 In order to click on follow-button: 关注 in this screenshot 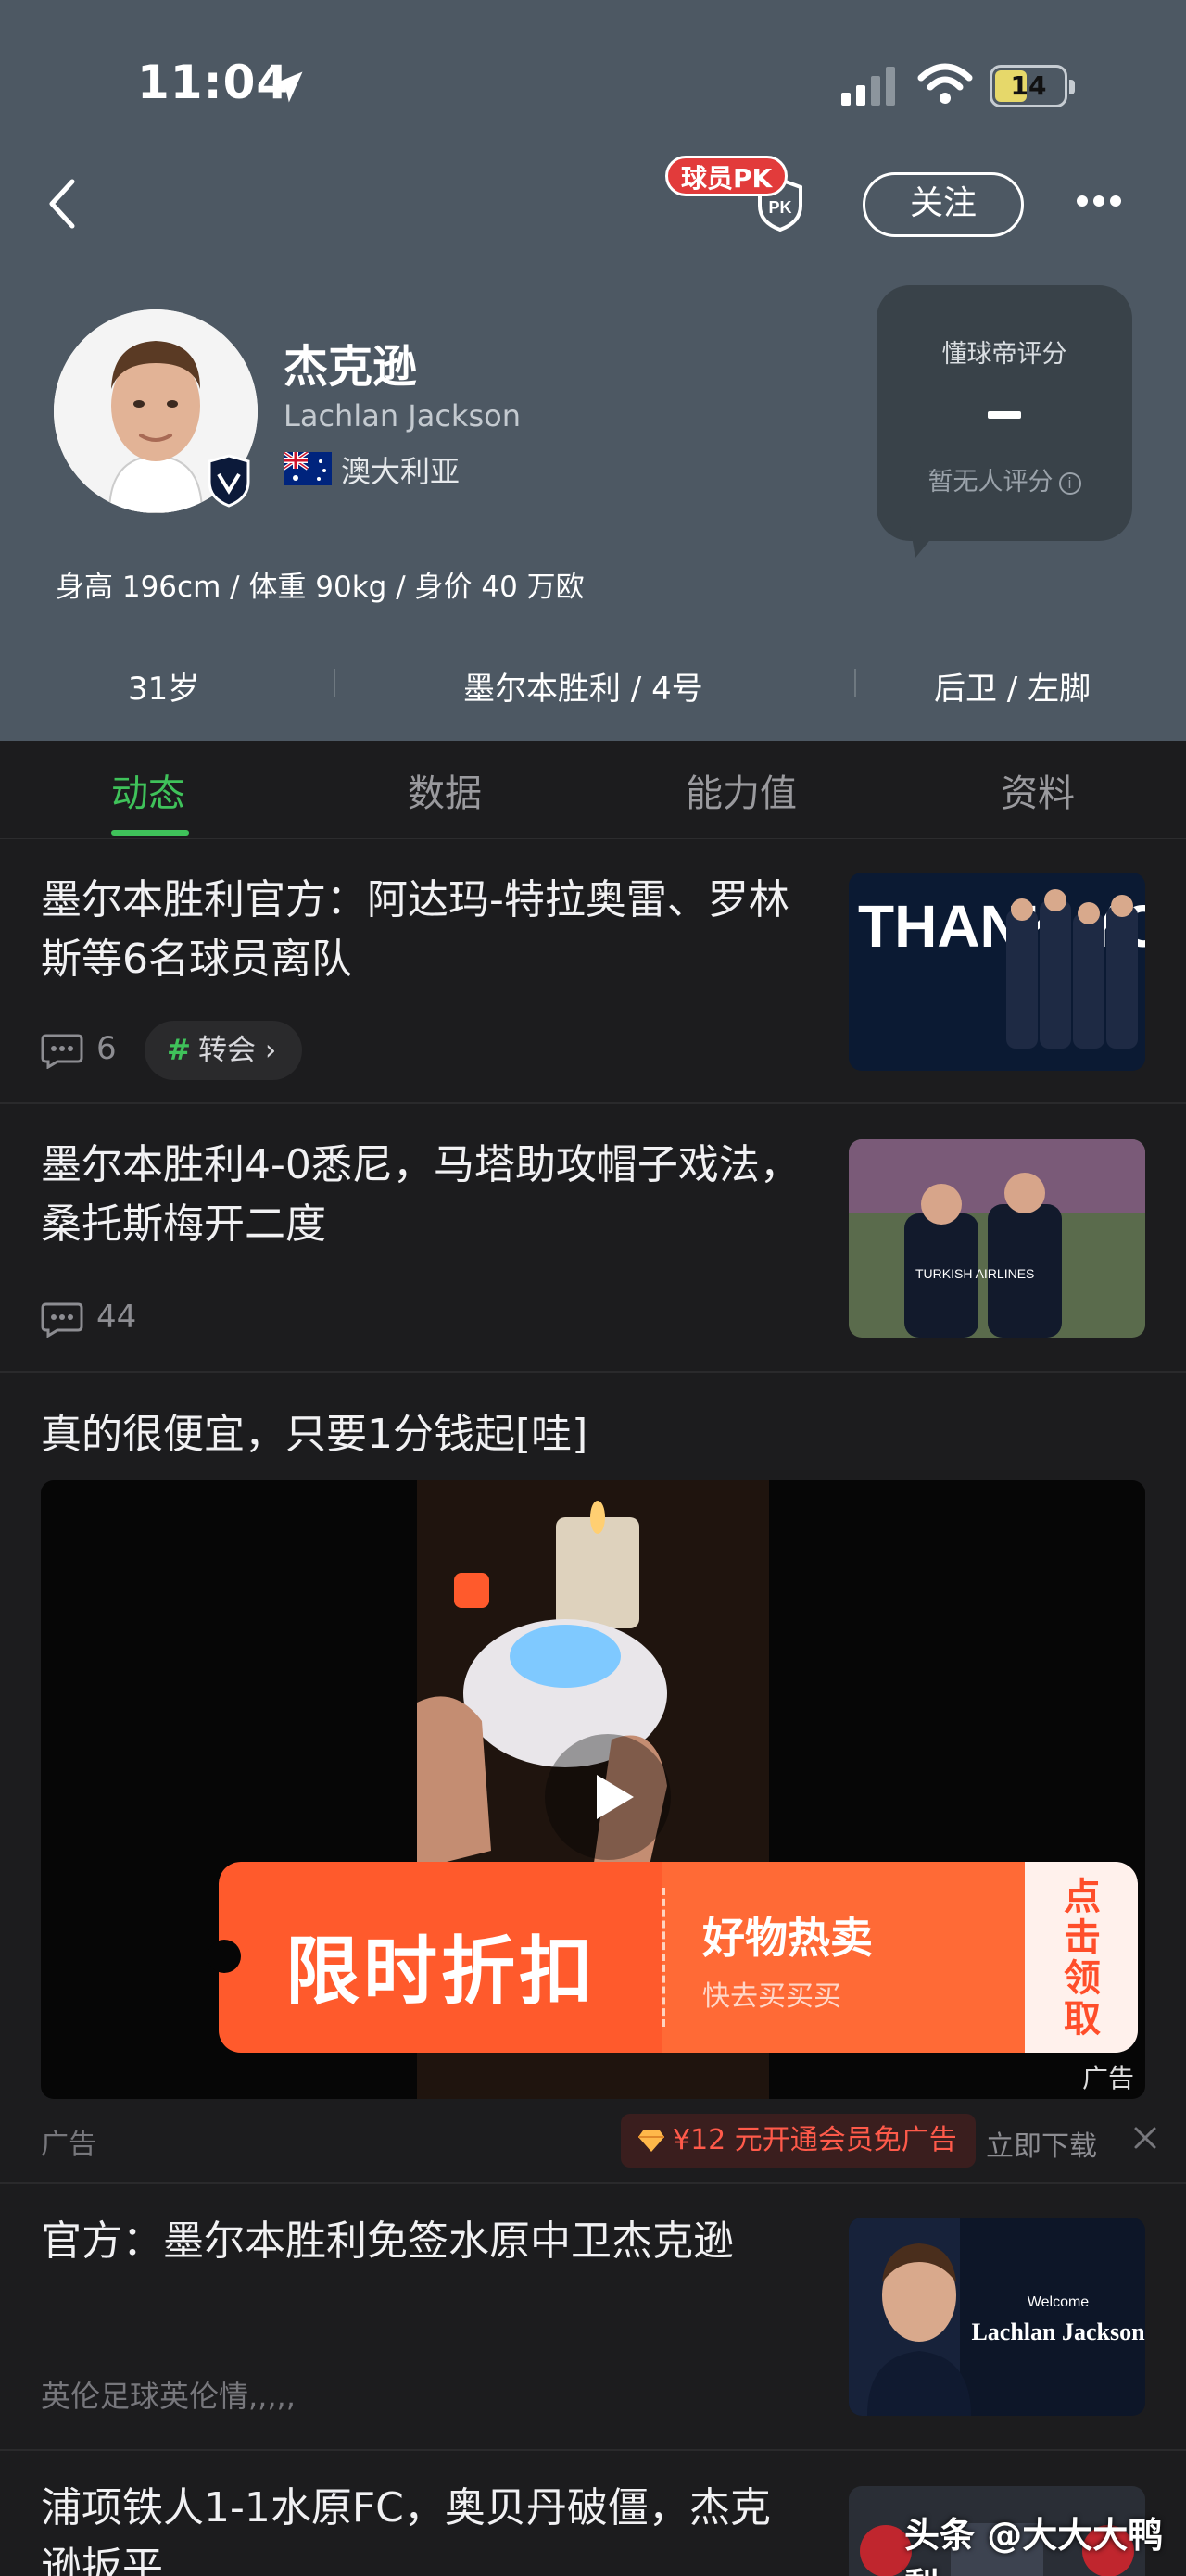, I will do `click(943, 204)`.